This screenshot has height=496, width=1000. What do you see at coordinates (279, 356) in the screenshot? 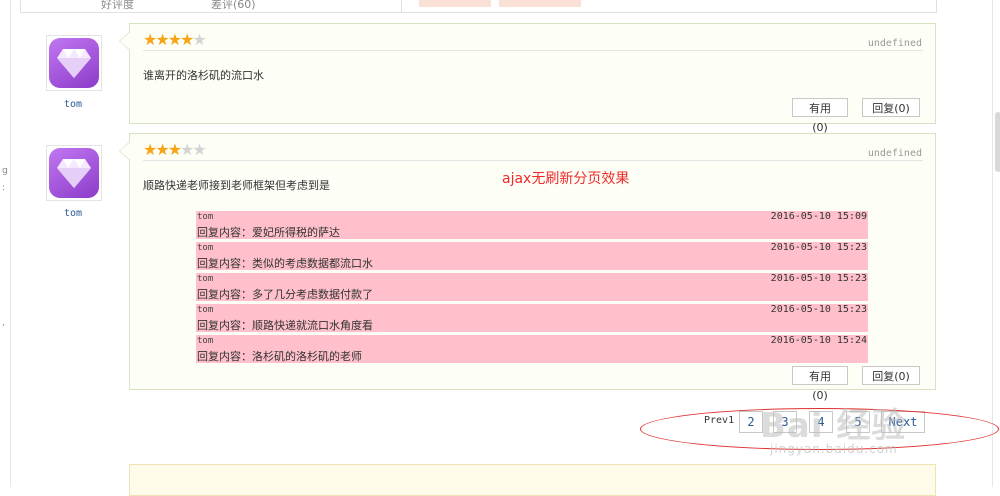
I see `reply-content: 回复内容：洛杉矶的洛杉矶的老师` at bounding box center [279, 356].